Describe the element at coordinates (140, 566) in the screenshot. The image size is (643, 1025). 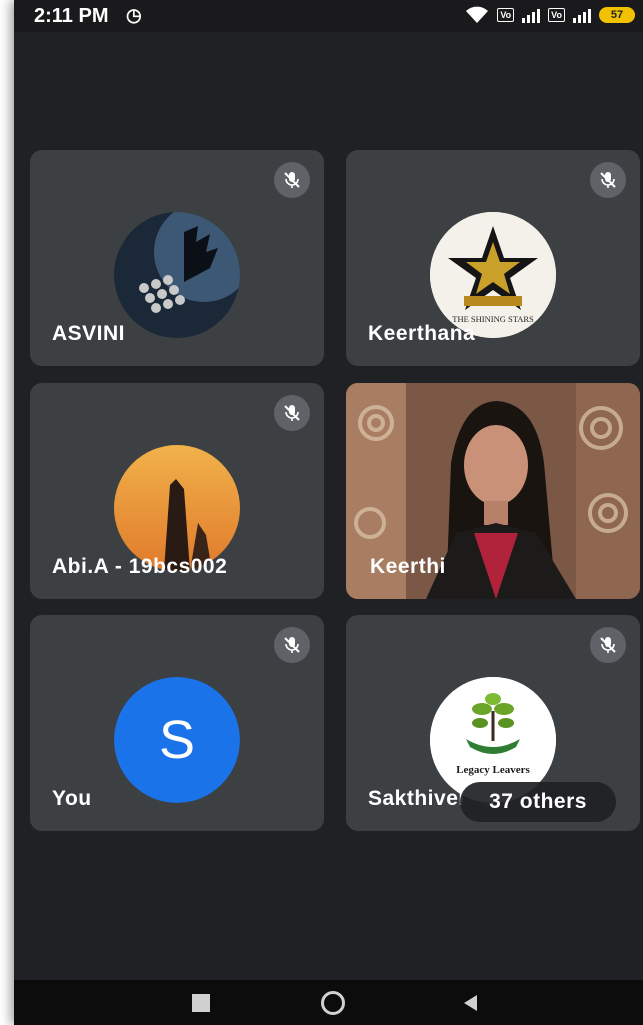
I see `participant-name: Abi.A - 19bcs002` at that location.